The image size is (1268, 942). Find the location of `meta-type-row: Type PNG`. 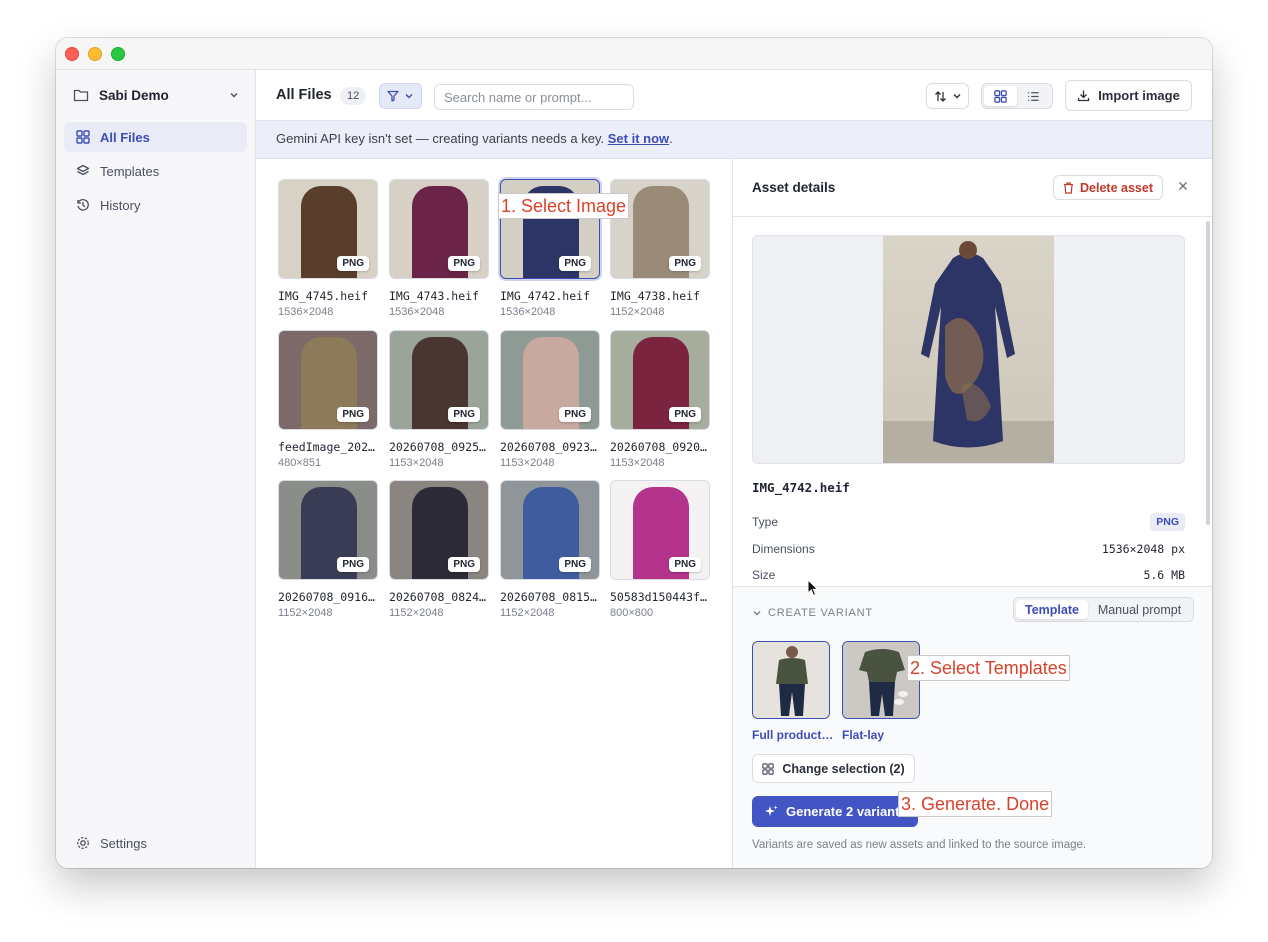

meta-type-row: Type PNG is located at coordinates (968, 523).